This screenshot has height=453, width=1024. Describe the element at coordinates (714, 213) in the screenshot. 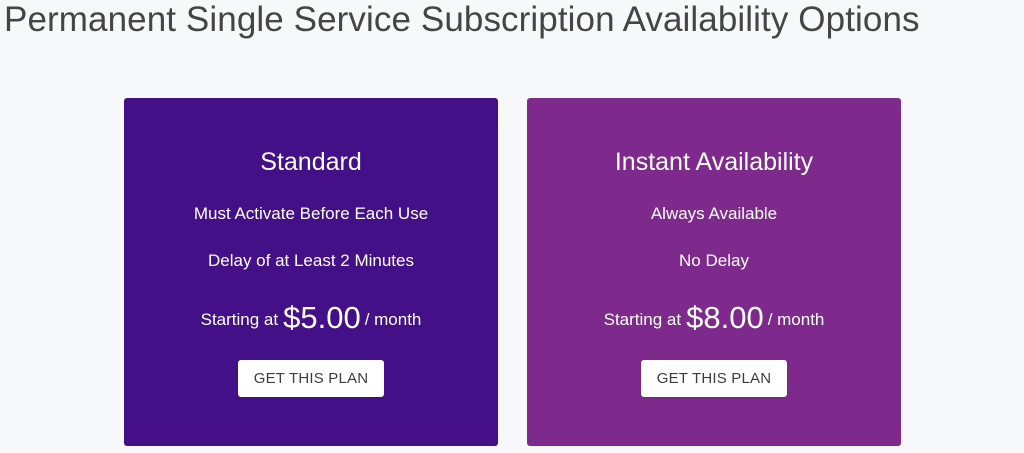

I see `plan-feature: Always Available` at that location.